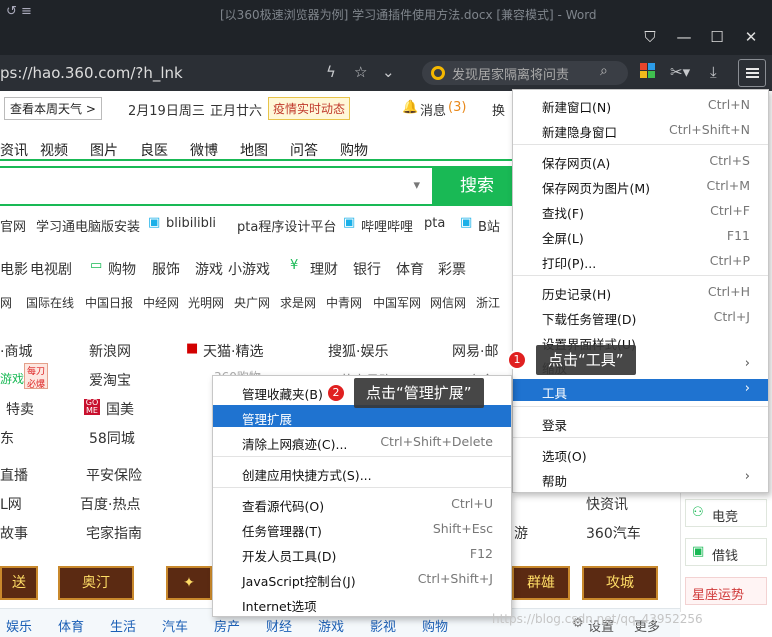 The image size is (772, 637). Describe the element at coordinates (640, 260) in the screenshot. I see `menu-print: 打印(P)... Ctrl+P` at that location.